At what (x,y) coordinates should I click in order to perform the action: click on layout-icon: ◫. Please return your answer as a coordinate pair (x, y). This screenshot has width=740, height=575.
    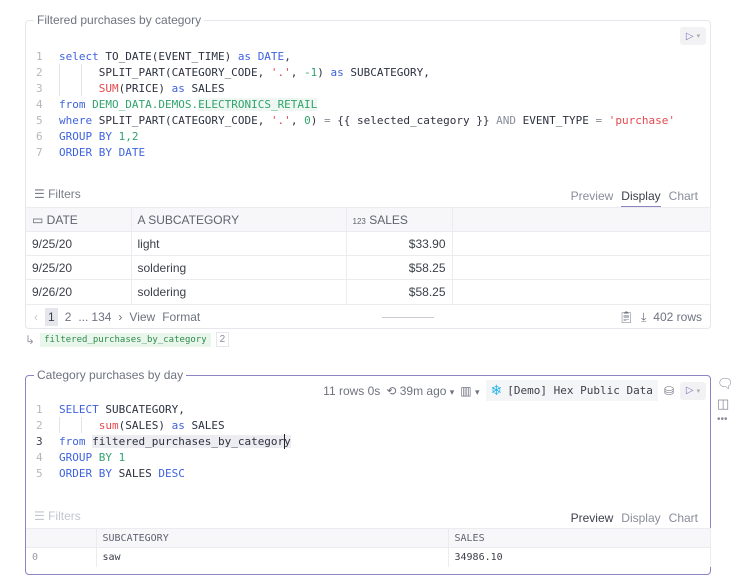
    Looking at the image, I should click on (723, 404).